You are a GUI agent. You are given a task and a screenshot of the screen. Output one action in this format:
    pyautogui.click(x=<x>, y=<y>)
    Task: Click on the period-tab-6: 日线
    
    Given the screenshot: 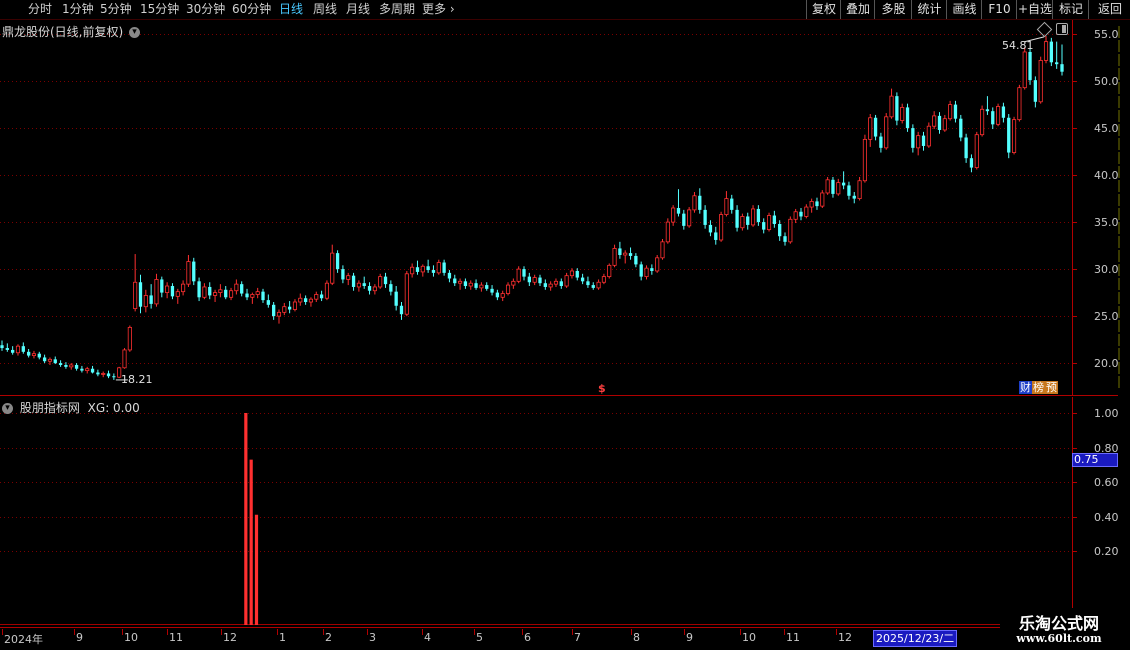 What is the action you would take?
    pyautogui.click(x=291, y=9)
    